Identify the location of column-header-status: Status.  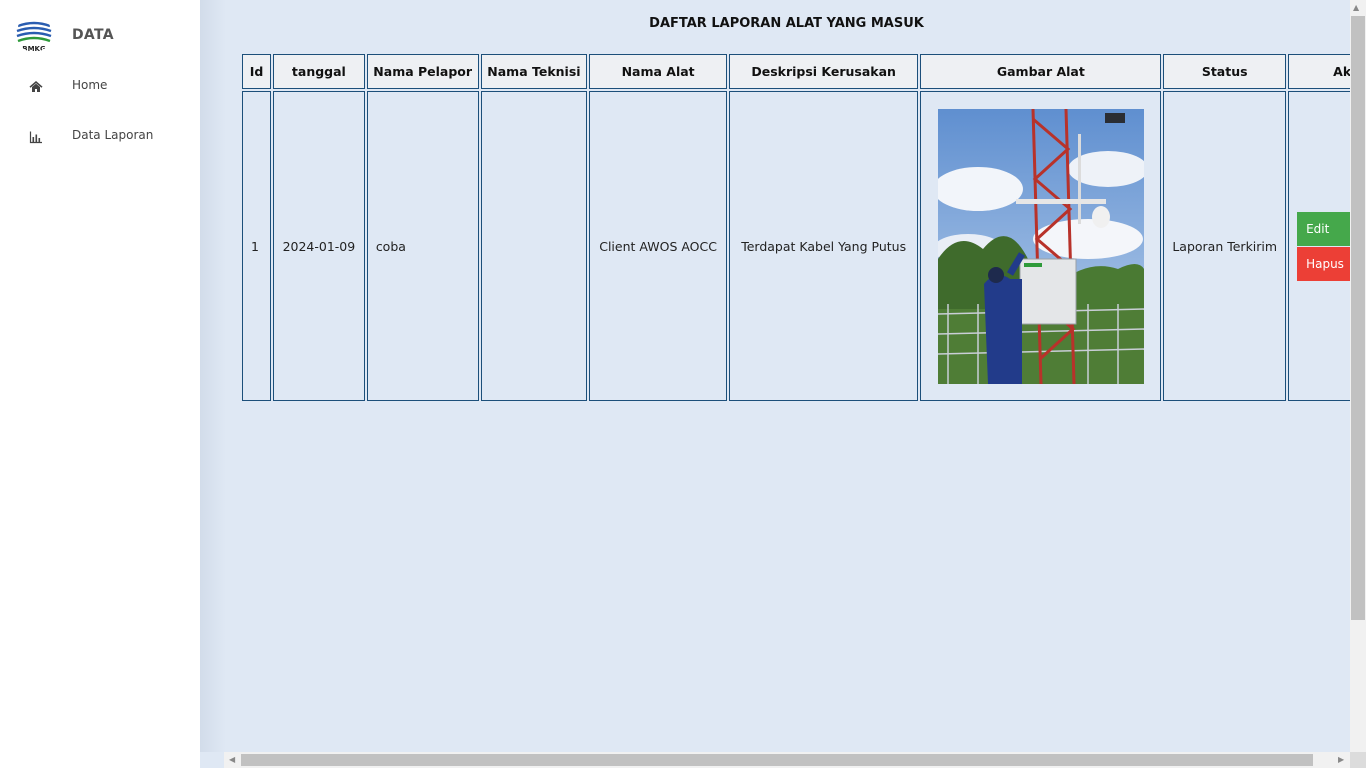
(1225, 71).